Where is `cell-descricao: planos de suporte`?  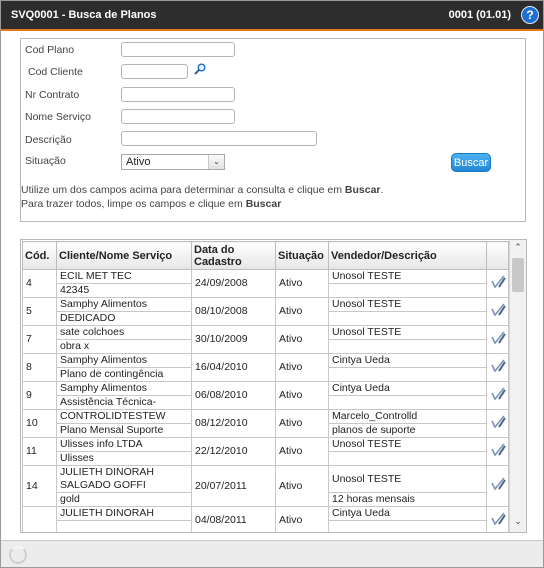
cell-descricao: planos de suporte is located at coordinates (407, 430).